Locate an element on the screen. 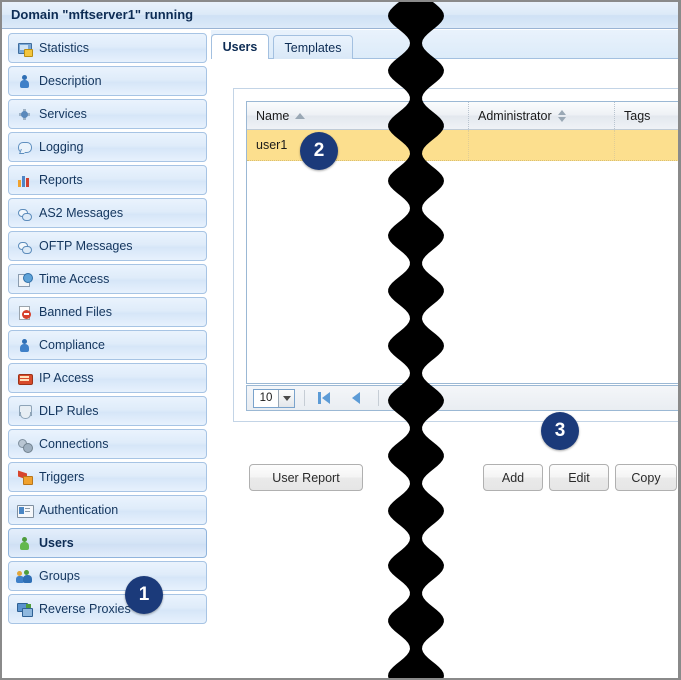 This screenshot has height=680, width=681. logging-icon is located at coordinates (24, 147).